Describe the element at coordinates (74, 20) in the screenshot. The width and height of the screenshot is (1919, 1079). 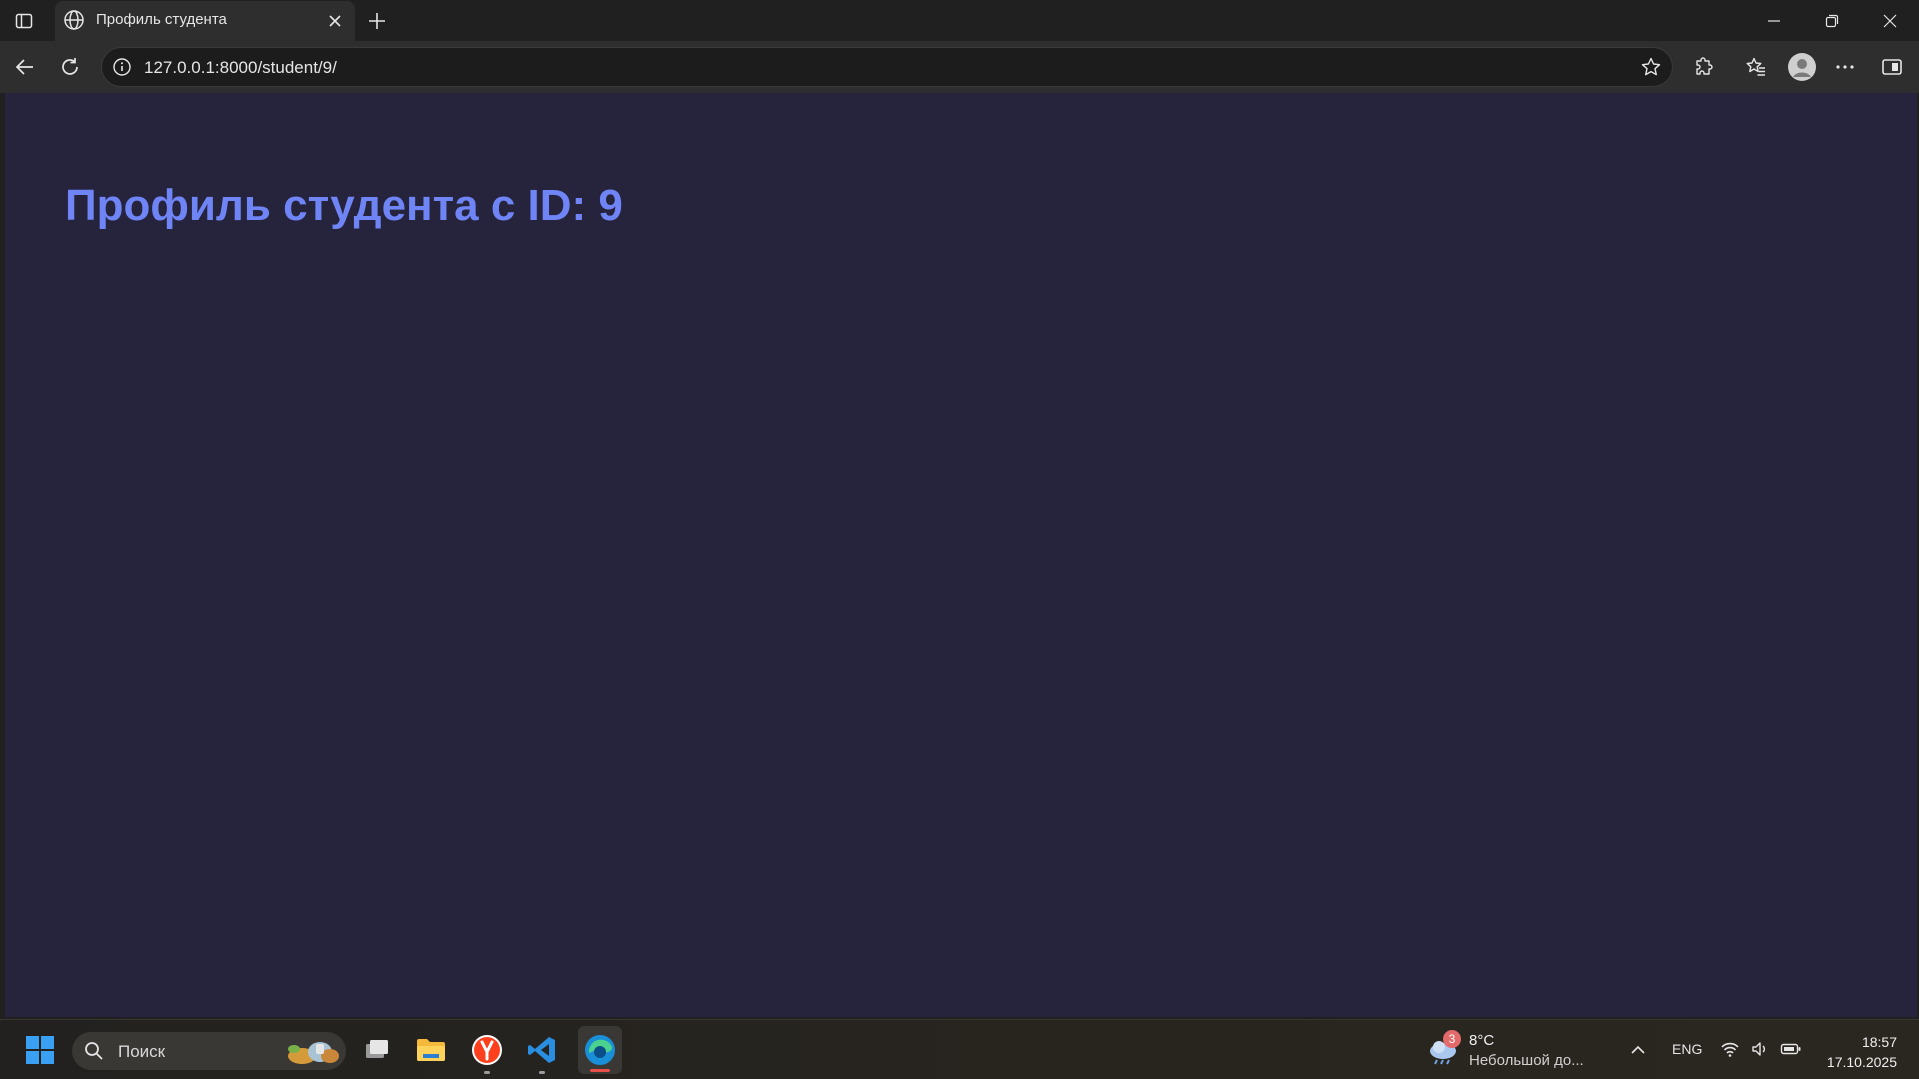
I see `globe-icon` at that location.